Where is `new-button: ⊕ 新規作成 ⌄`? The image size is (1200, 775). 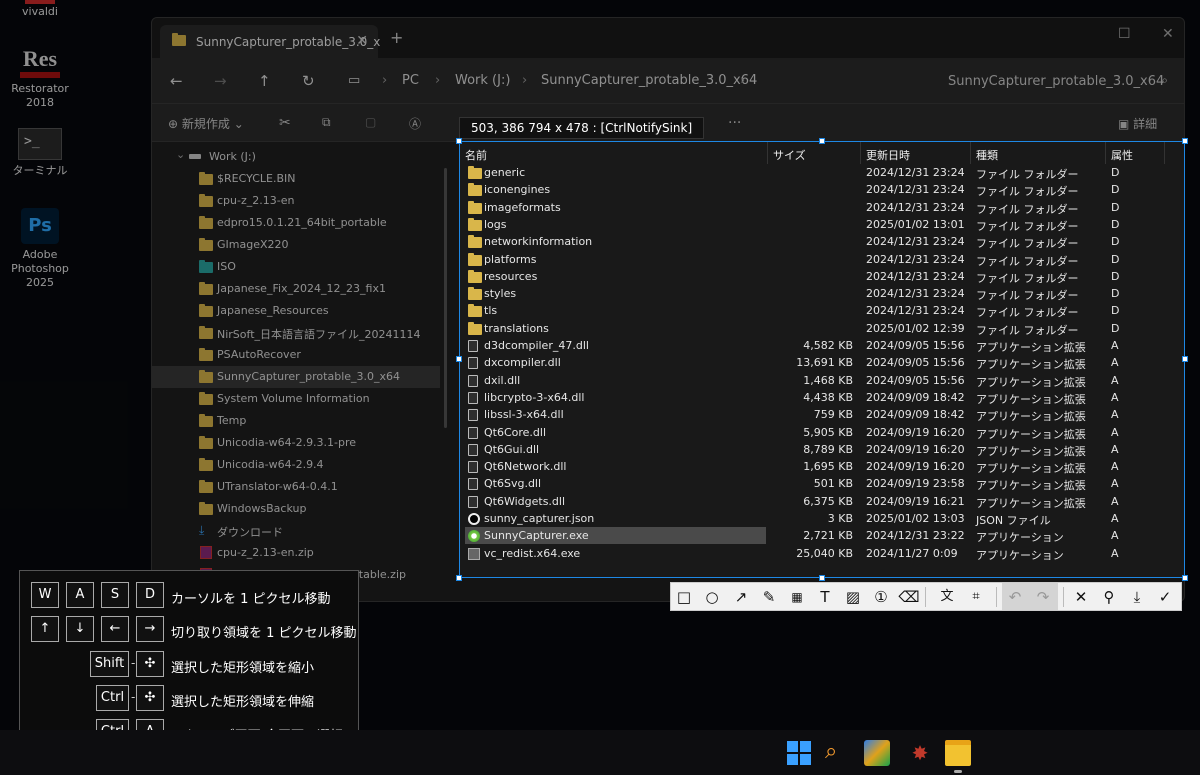
new-button: ⊕ 新規作成 ⌄ is located at coordinates (206, 123).